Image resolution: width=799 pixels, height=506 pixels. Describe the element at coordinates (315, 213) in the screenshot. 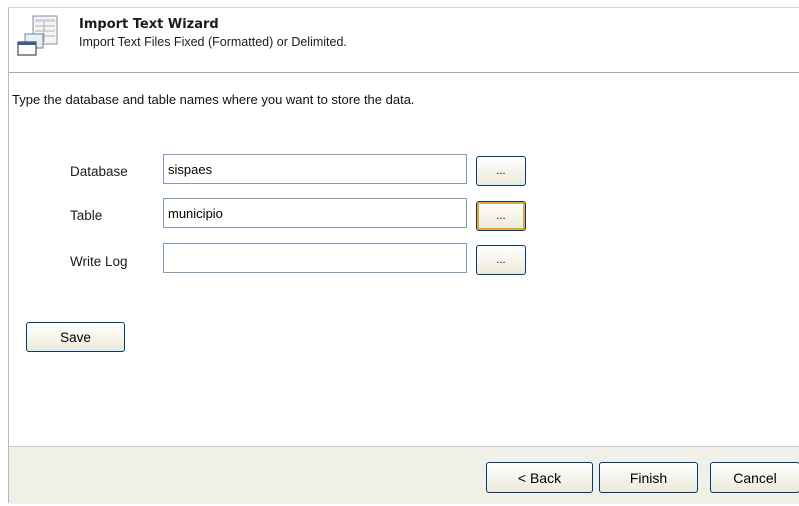

I see `table-field` at that location.